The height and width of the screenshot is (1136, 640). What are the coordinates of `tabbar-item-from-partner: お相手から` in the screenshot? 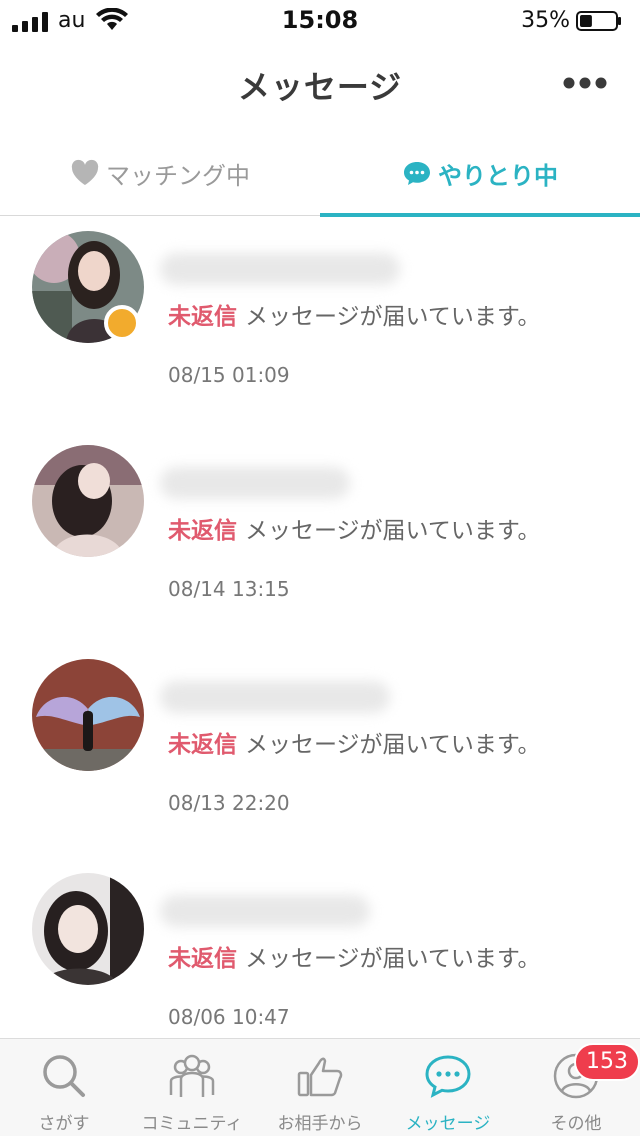 It's located at (320, 1087).